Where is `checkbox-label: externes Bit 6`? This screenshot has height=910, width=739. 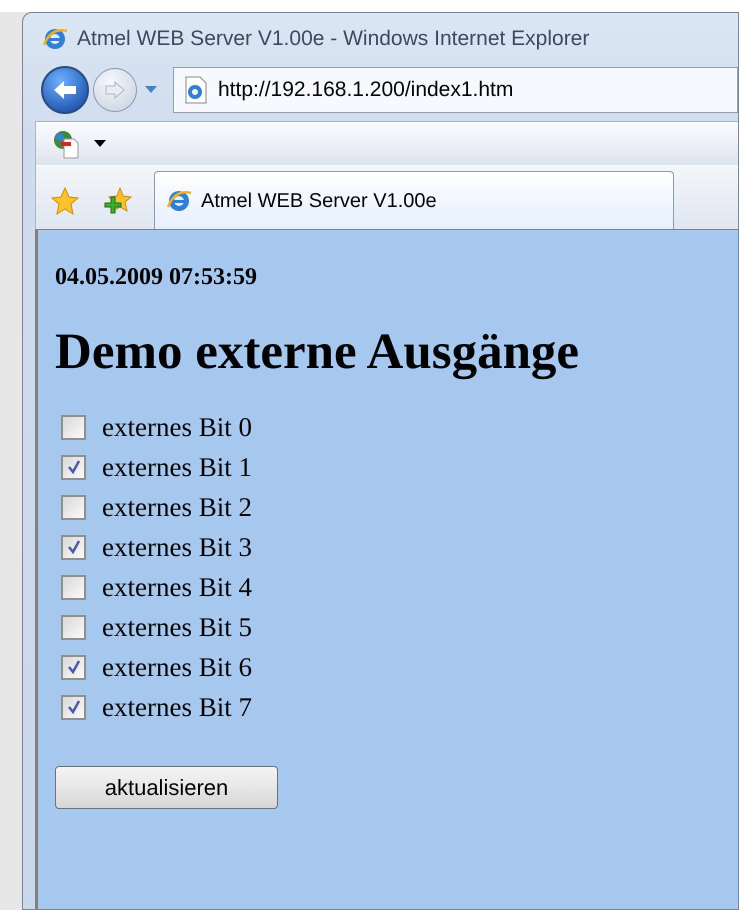
checkbox-label: externes Bit 6 is located at coordinates (177, 667).